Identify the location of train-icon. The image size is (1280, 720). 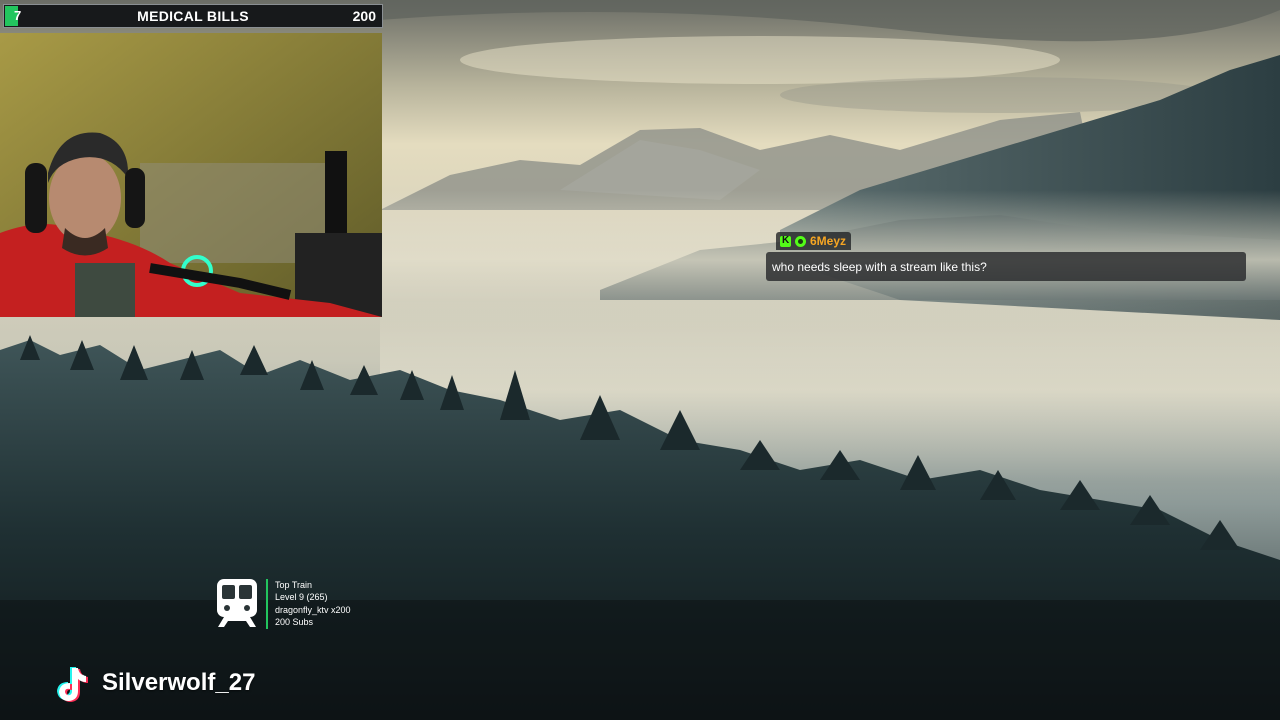
(237, 603).